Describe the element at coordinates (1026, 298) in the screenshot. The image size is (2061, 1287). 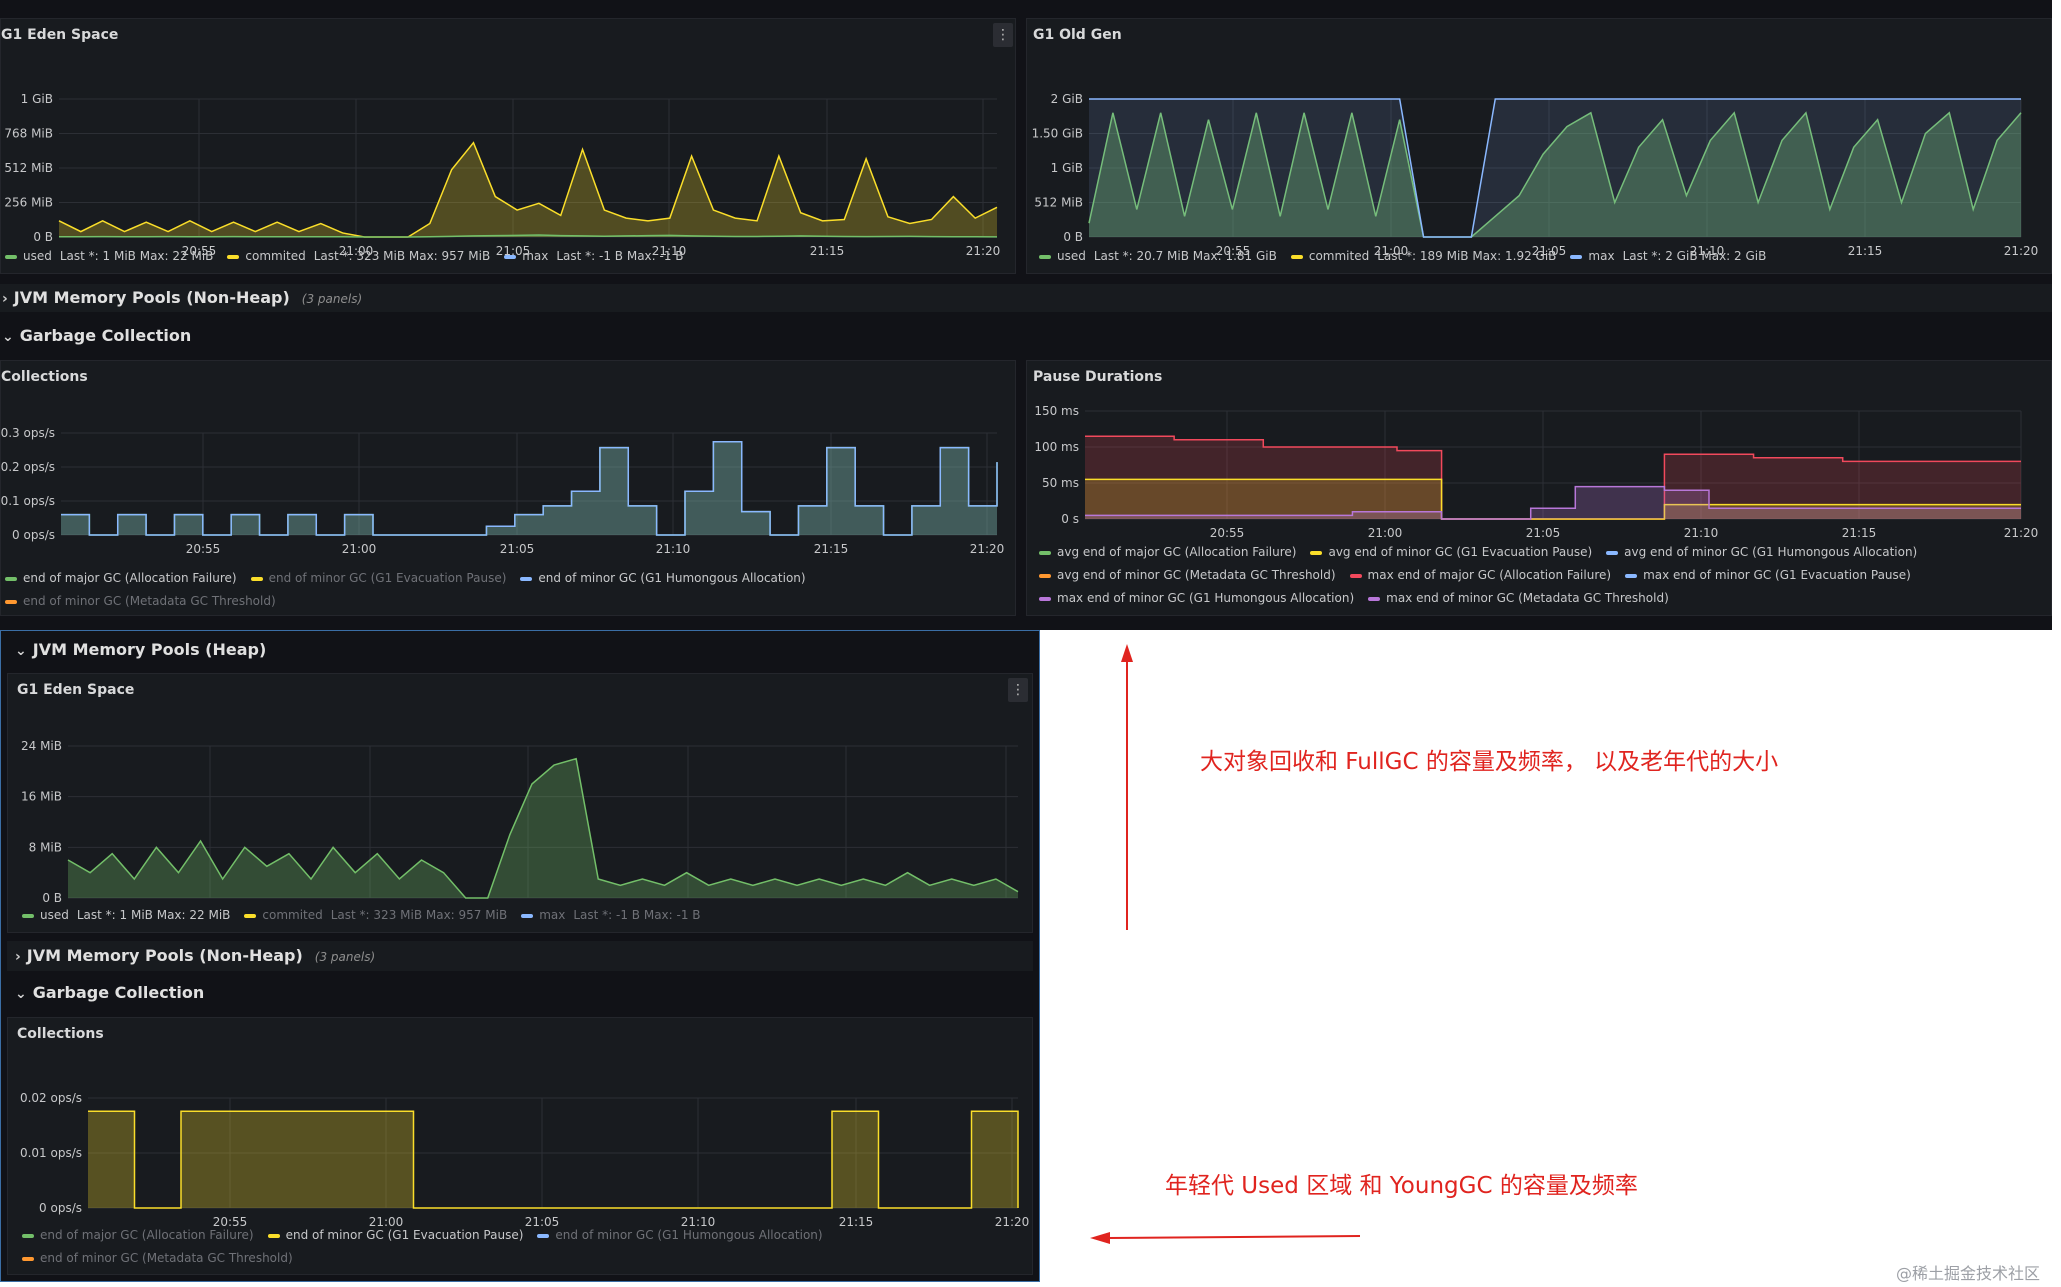
I see `row-non-heap-top: › JVM Memory Pools (Non-Heap) (3 panels)` at that location.